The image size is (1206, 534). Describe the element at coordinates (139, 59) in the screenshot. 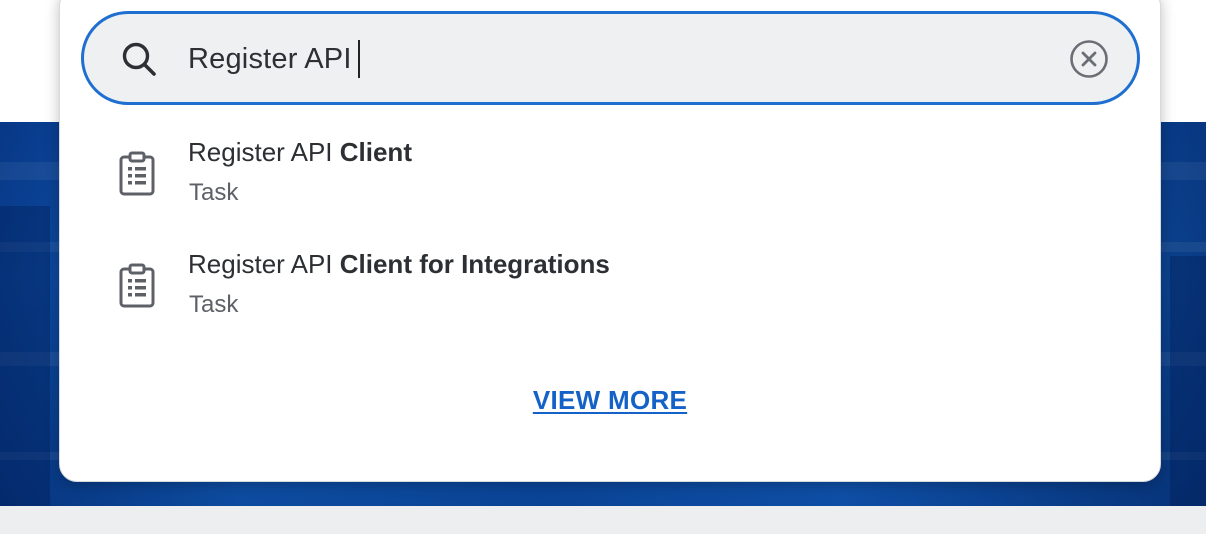

I see `search-icon` at that location.